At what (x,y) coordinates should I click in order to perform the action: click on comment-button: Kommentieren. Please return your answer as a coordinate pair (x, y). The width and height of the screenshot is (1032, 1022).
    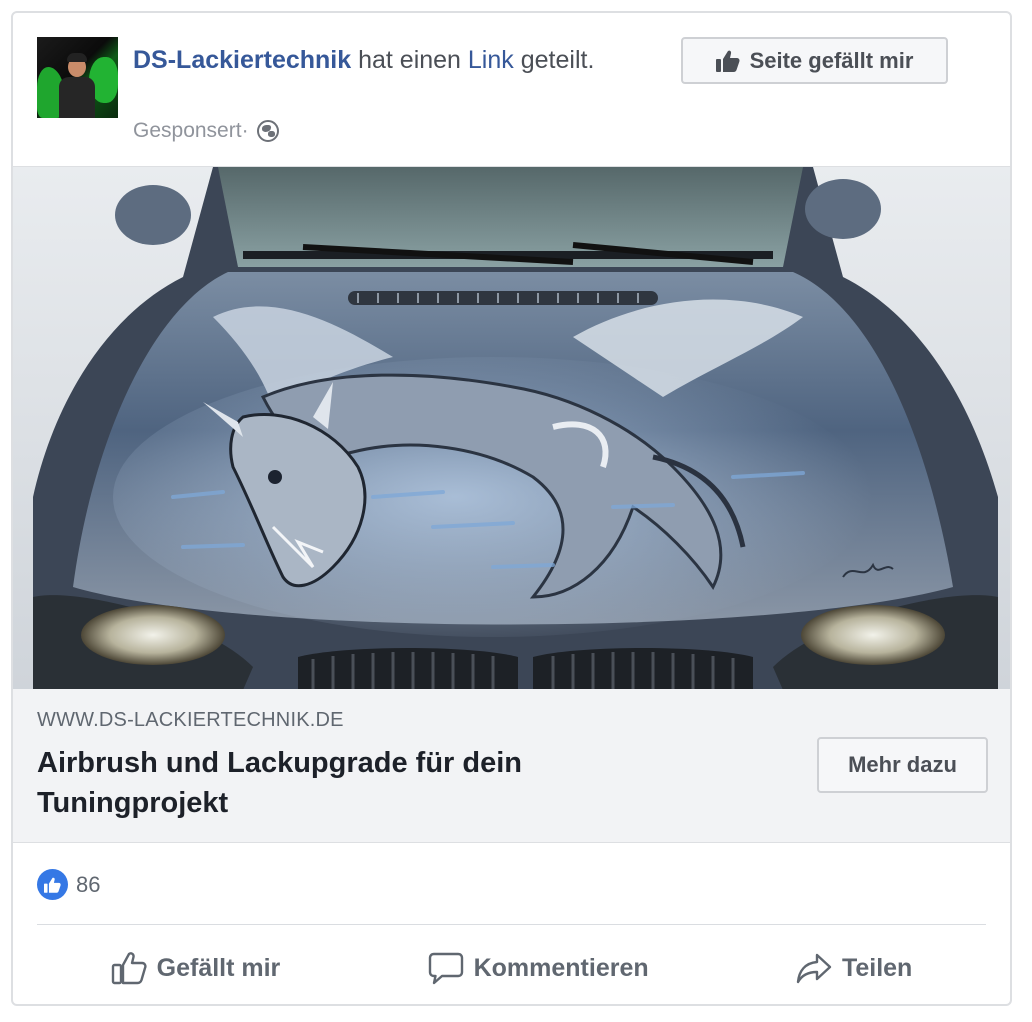
    Looking at the image, I should click on (538, 968).